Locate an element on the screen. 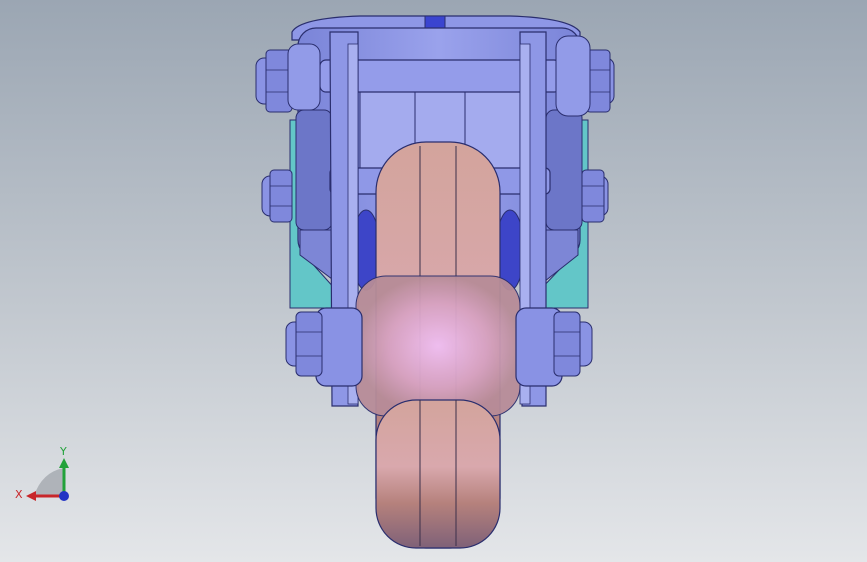 This screenshot has width=867, height=562. housing-side-right is located at coordinates (564, 170).